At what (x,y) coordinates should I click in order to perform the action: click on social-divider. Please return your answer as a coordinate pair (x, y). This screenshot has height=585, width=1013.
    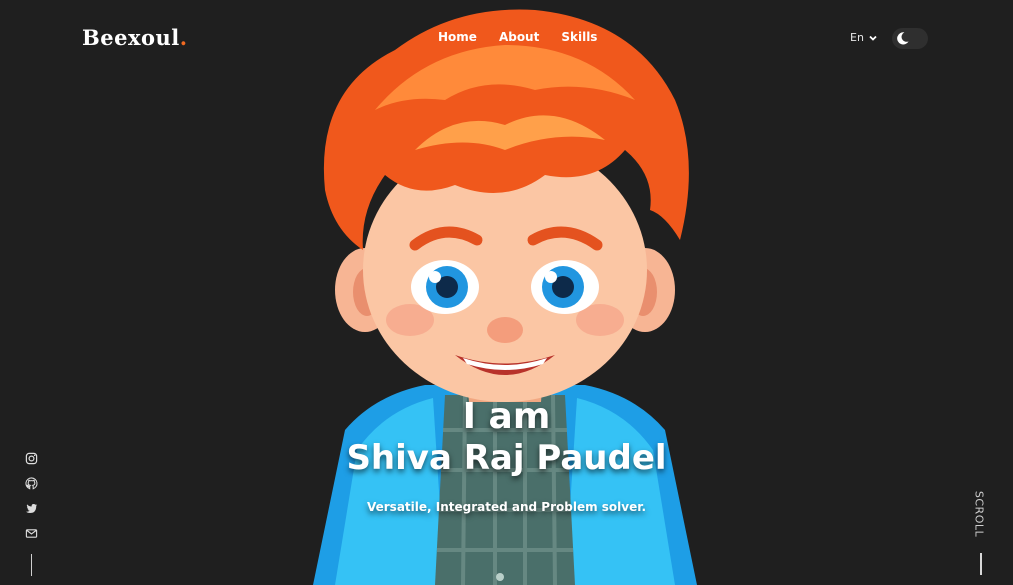
    Looking at the image, I should click on (31, 565).